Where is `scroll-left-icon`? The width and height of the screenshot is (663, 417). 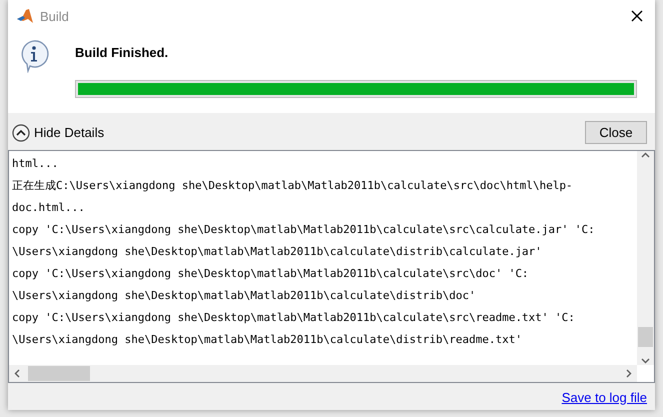 scroll-left-icon is located at coordinates (17, 373).